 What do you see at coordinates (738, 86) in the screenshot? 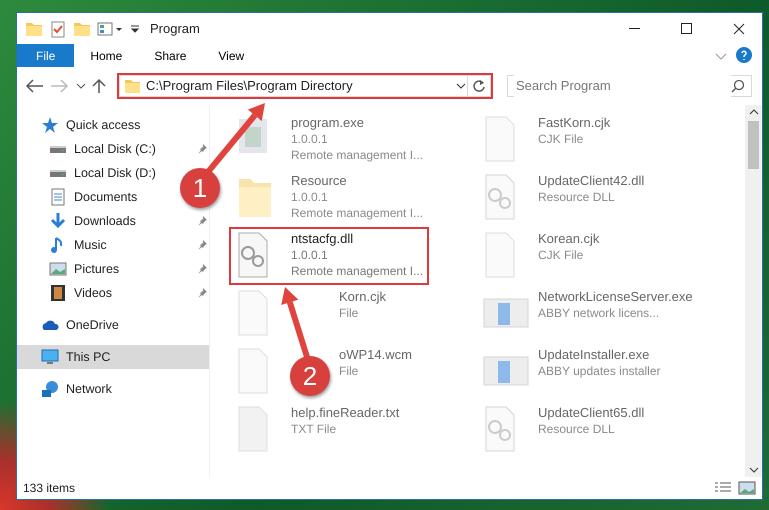
I see `search-icon` at bounding box center [738, 86].